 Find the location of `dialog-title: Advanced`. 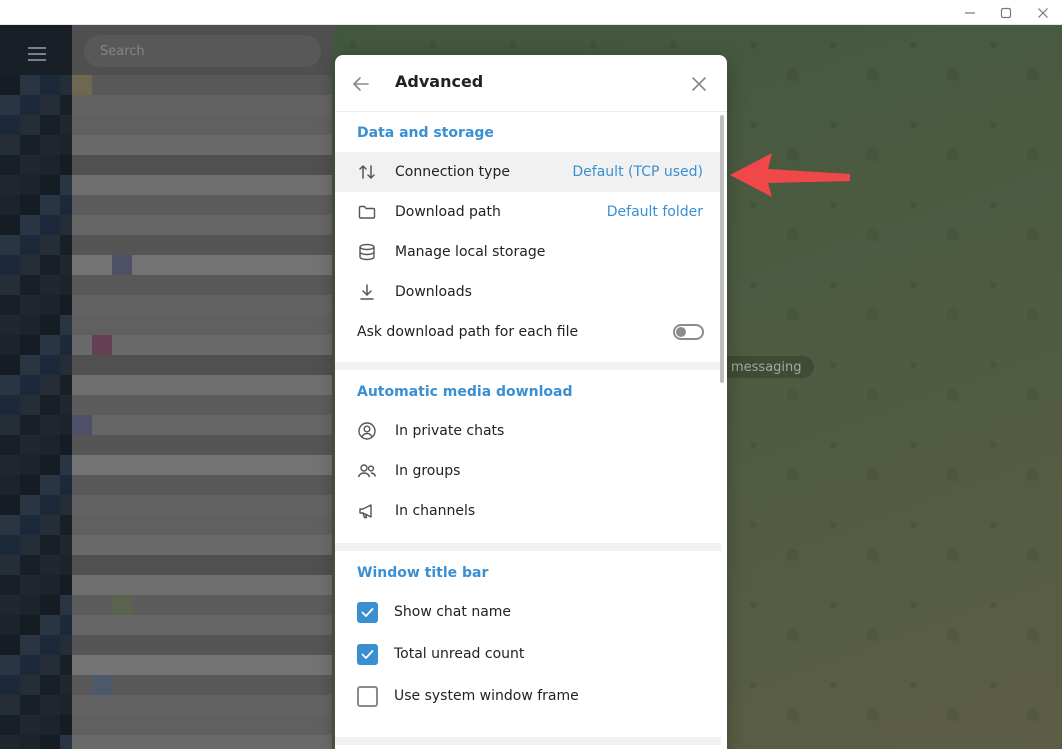

dialog-title: Advanced is located at coordinates (439, 81).